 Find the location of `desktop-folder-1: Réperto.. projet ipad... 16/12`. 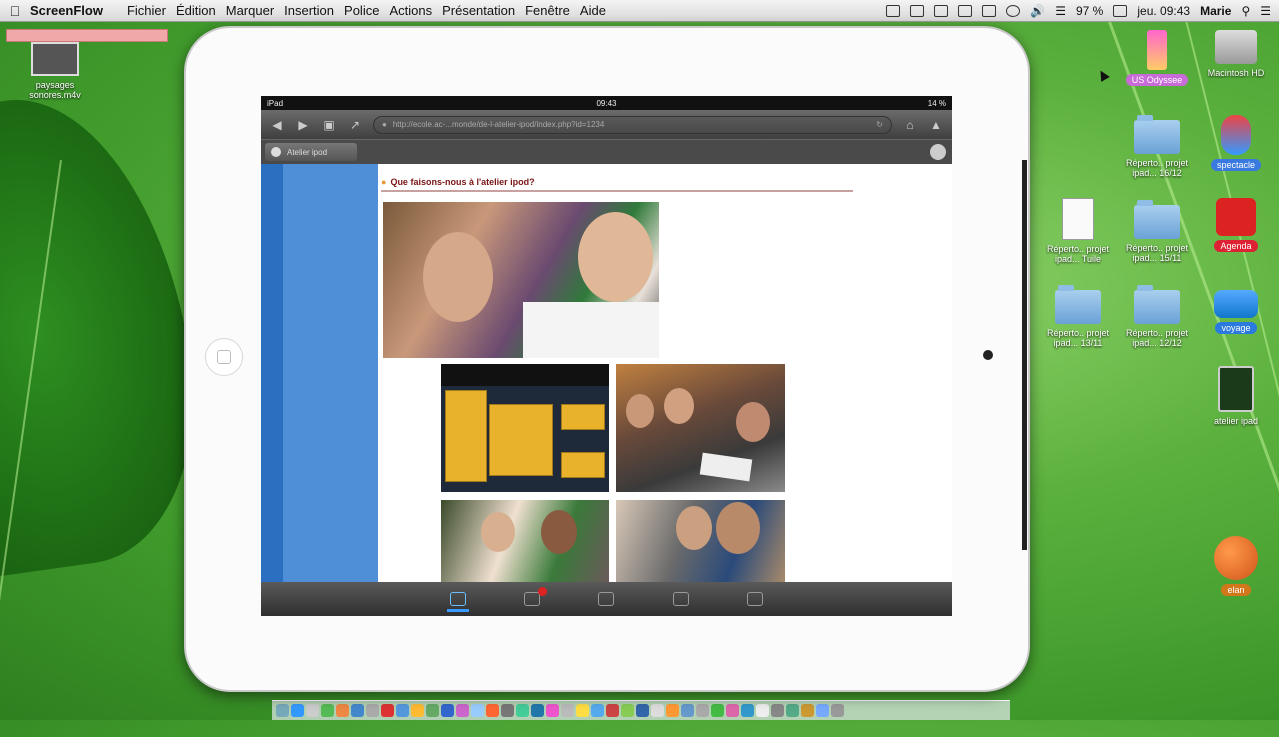

desktop-folder-1: Réperto.. projet ipad... 16/12 is located at coordinates (1157, 146).